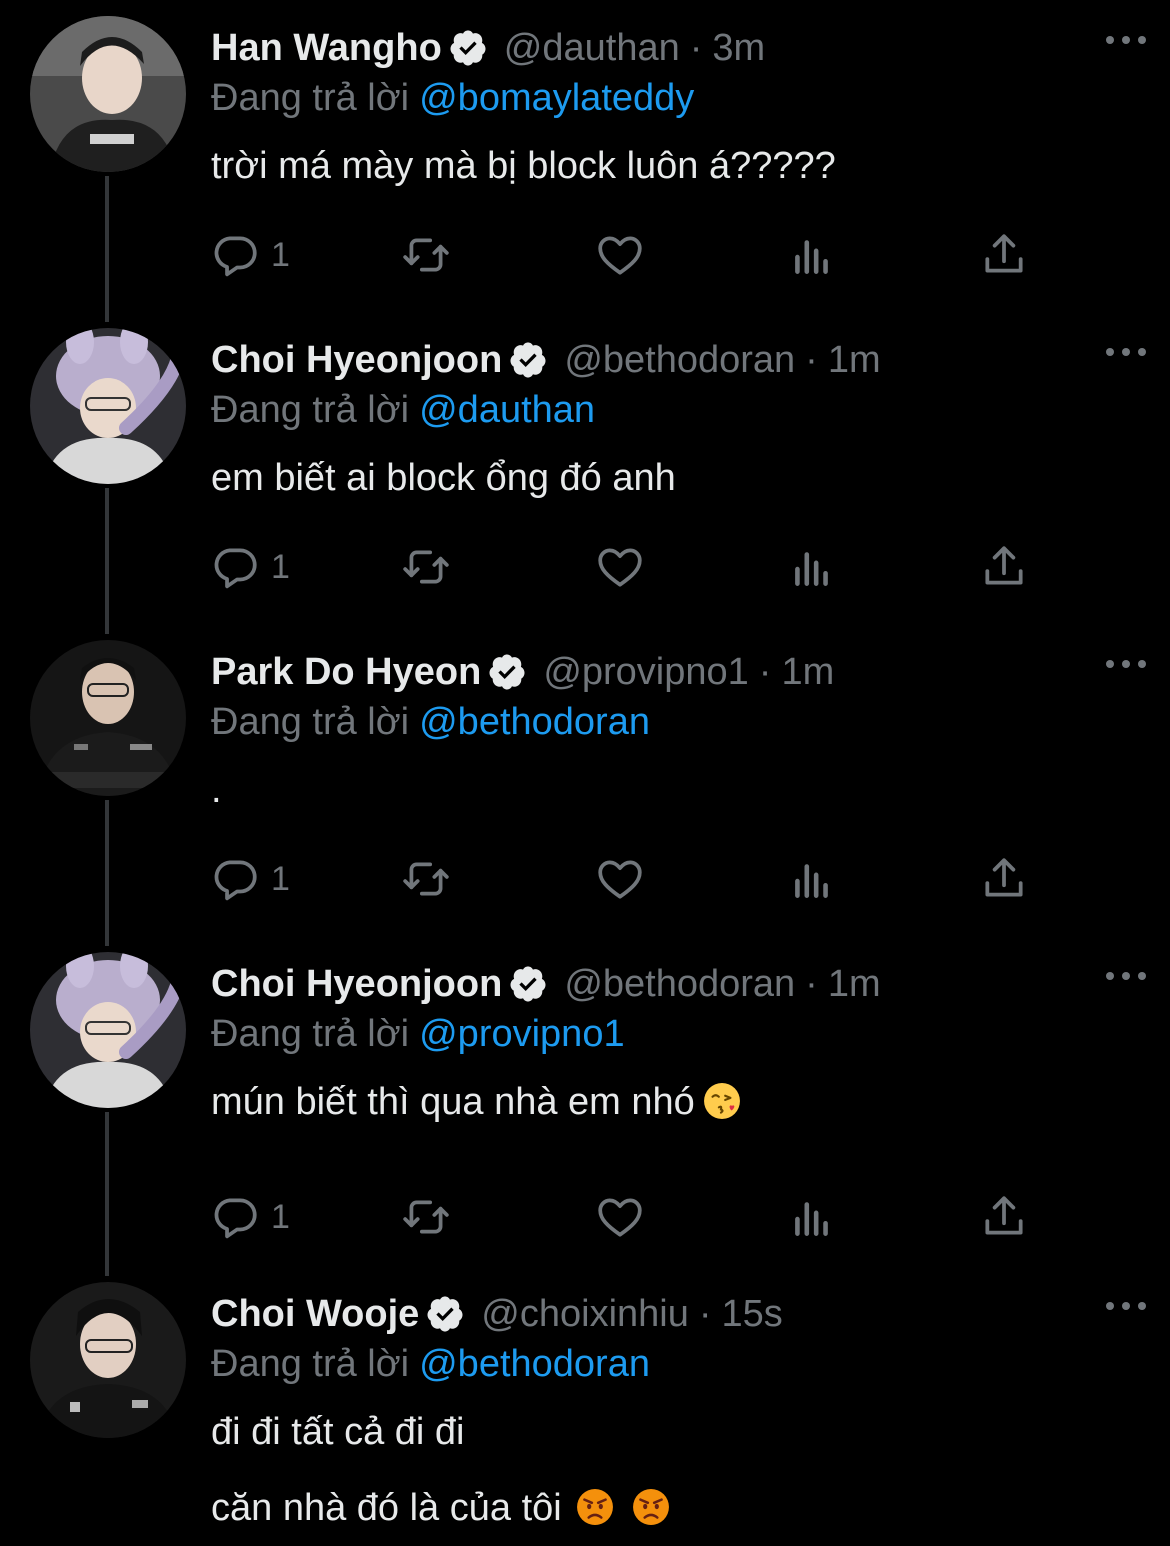 The height and width of the screenshot is (1546, 1170). Describe the element at coordinates (650, 1507) in the screenshot. I see `angry-face-emoji` at that location.